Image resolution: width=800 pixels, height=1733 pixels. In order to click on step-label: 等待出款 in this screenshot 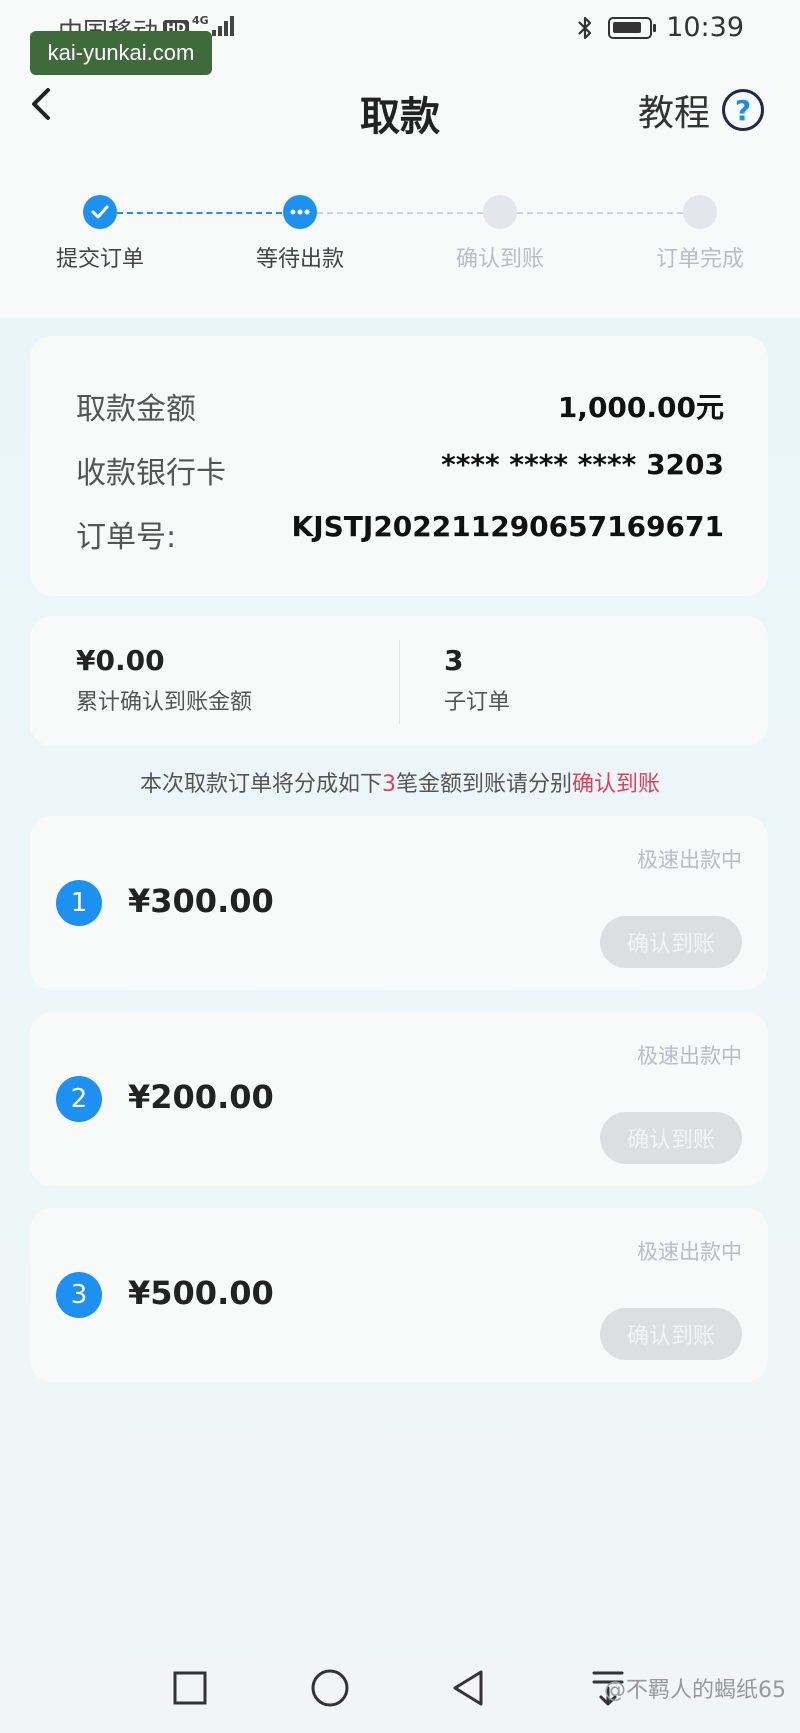, I will do `click(299, 259)`.